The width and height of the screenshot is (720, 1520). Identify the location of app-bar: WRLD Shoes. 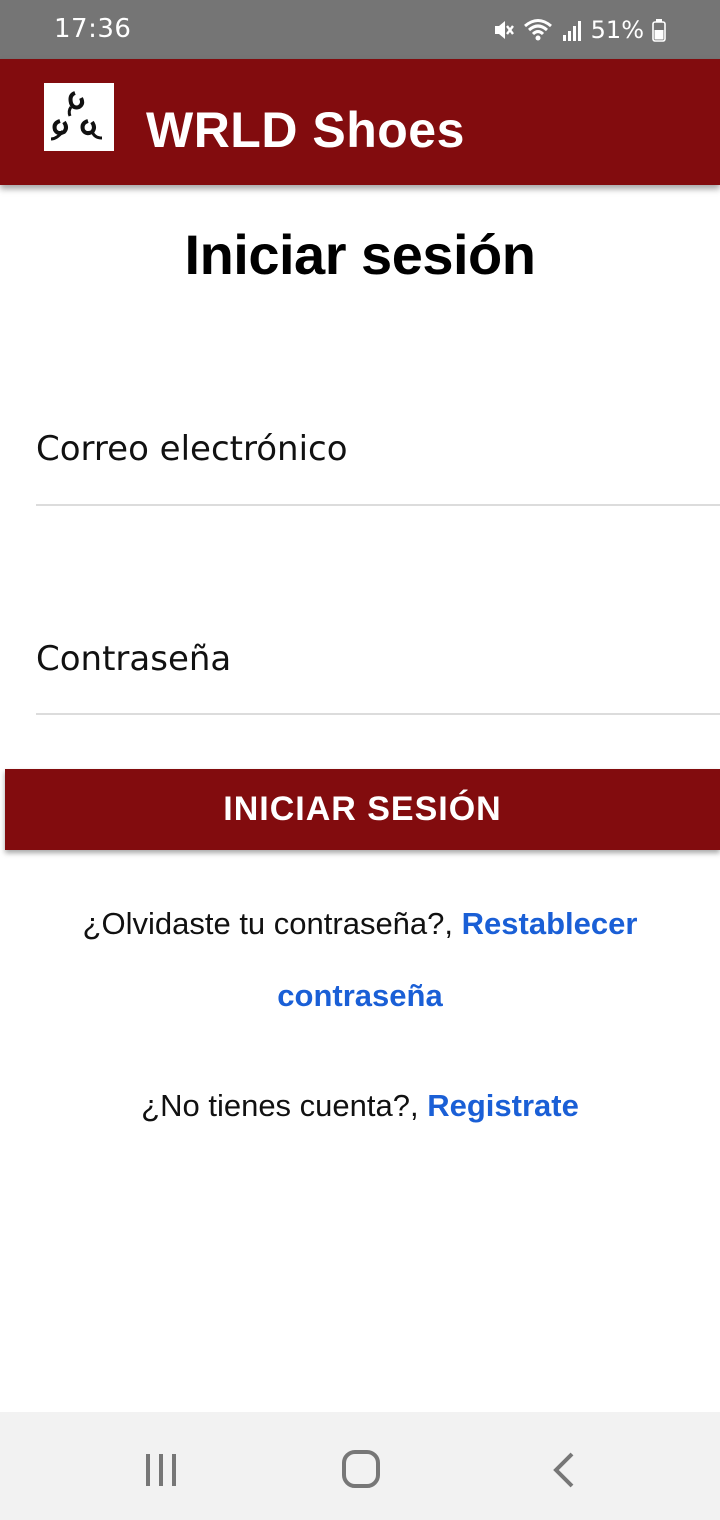
(360, 122).